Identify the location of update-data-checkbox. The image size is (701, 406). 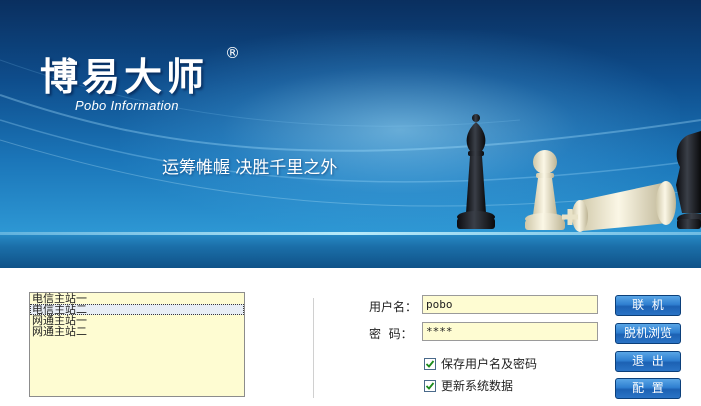
(430, 385).